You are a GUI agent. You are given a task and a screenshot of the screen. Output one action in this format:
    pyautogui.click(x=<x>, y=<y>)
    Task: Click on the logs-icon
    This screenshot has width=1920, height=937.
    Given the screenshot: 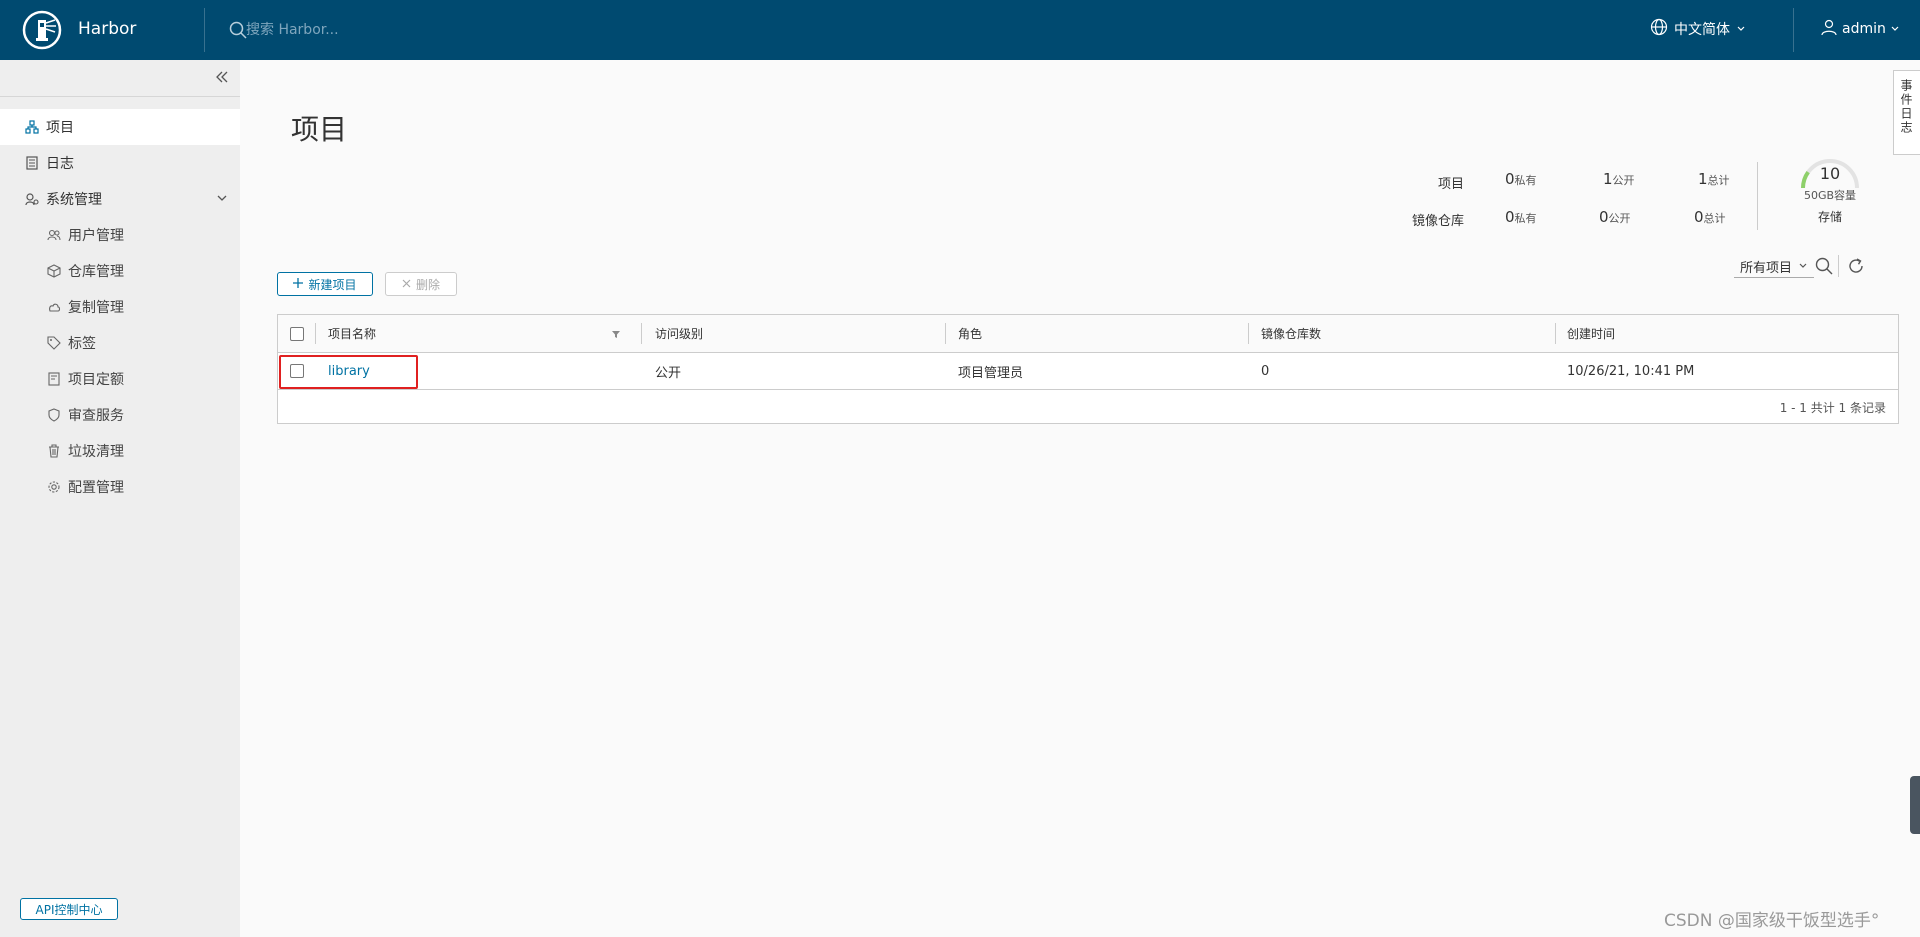 What is the action you would take?
    pyautogui.click(x=32, y=163)
    